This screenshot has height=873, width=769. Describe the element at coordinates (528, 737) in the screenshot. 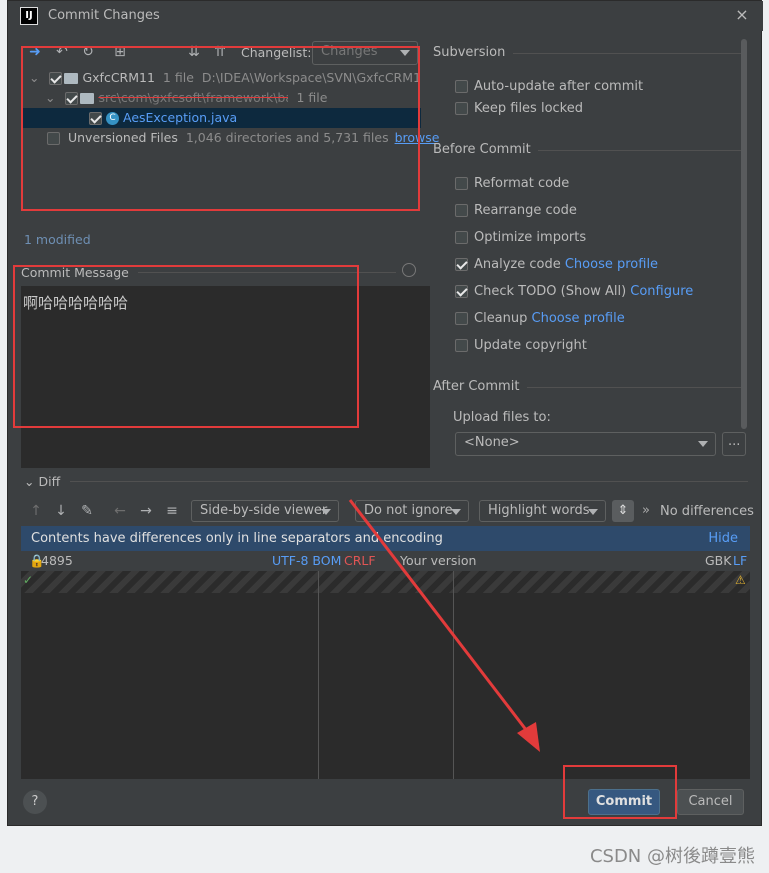

I see `annotation-arrow-head` at that location.